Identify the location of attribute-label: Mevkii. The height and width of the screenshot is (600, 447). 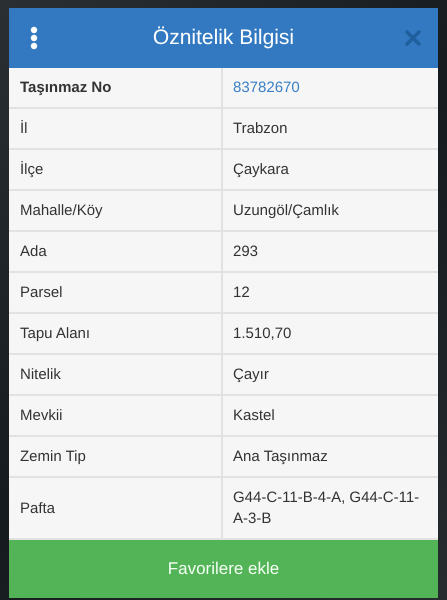
(116, 415).